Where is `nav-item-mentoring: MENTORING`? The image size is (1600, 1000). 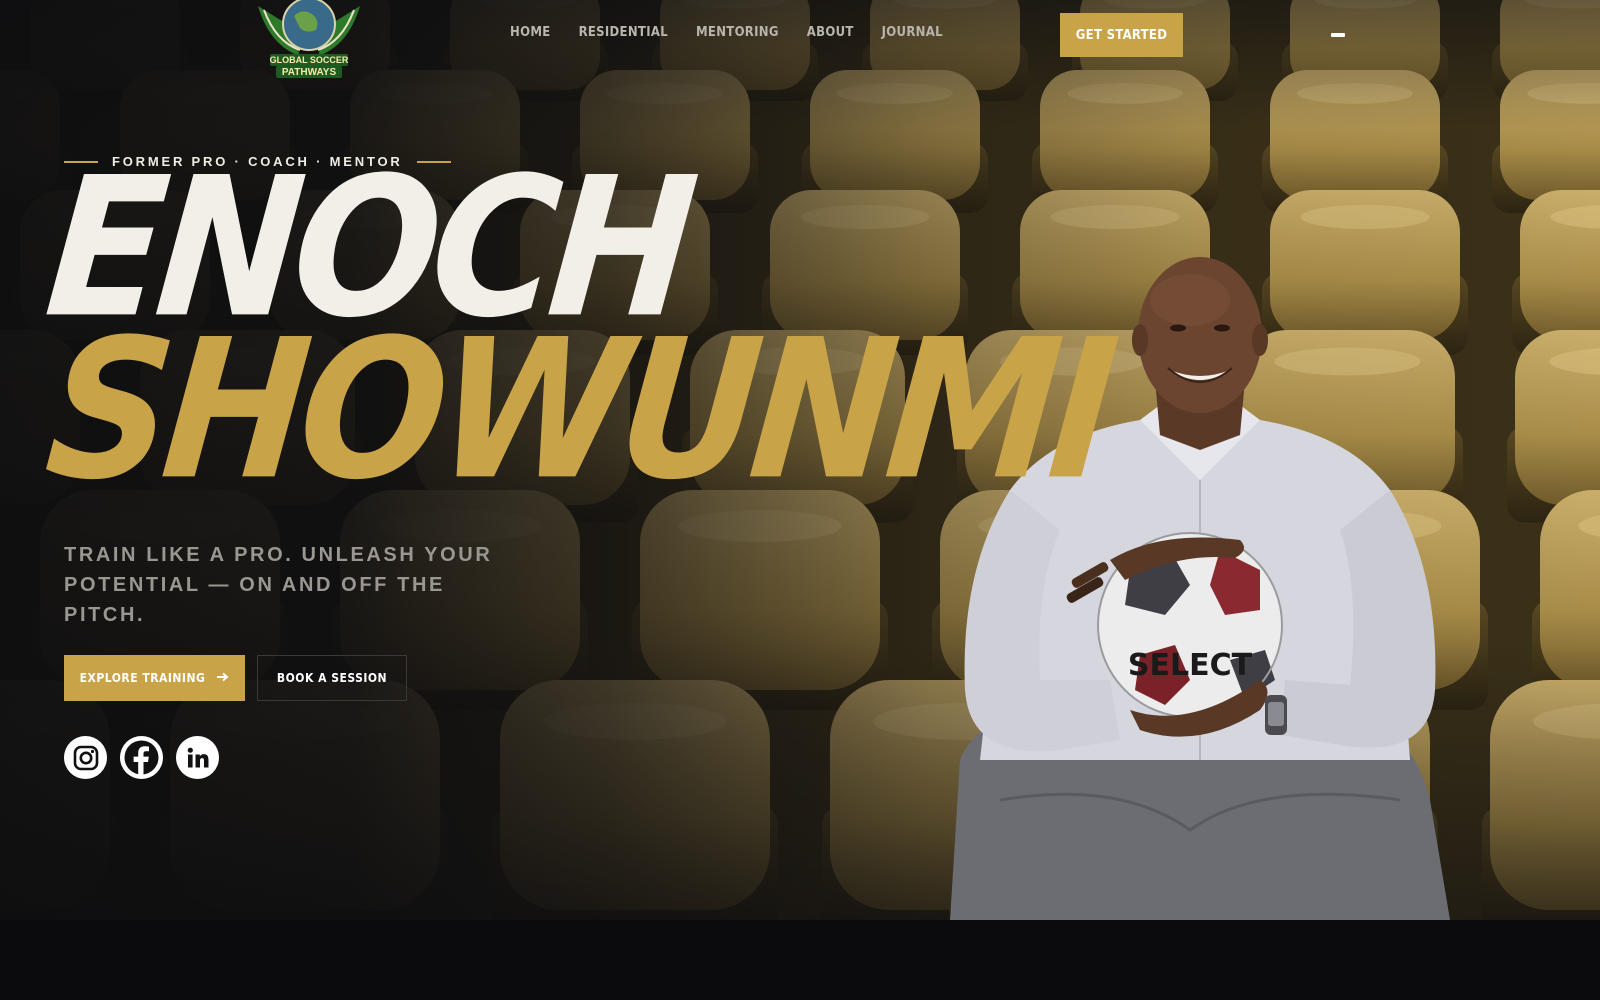
nav-item-mentoring: MENTORING is located at coordinates (737, 32).